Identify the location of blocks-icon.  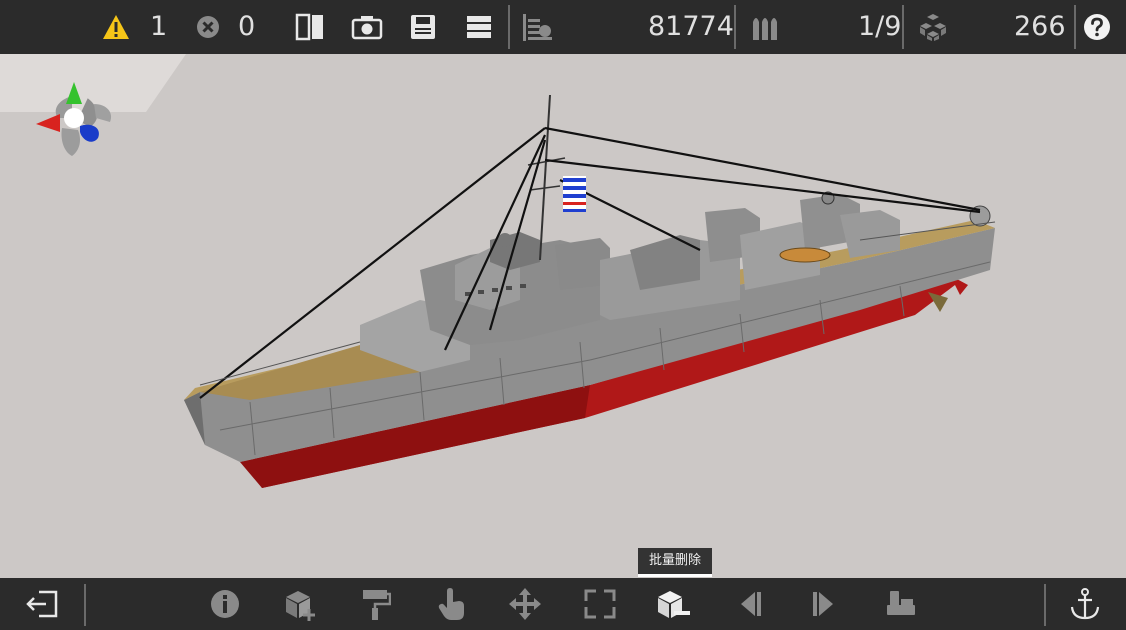
(933, 27).